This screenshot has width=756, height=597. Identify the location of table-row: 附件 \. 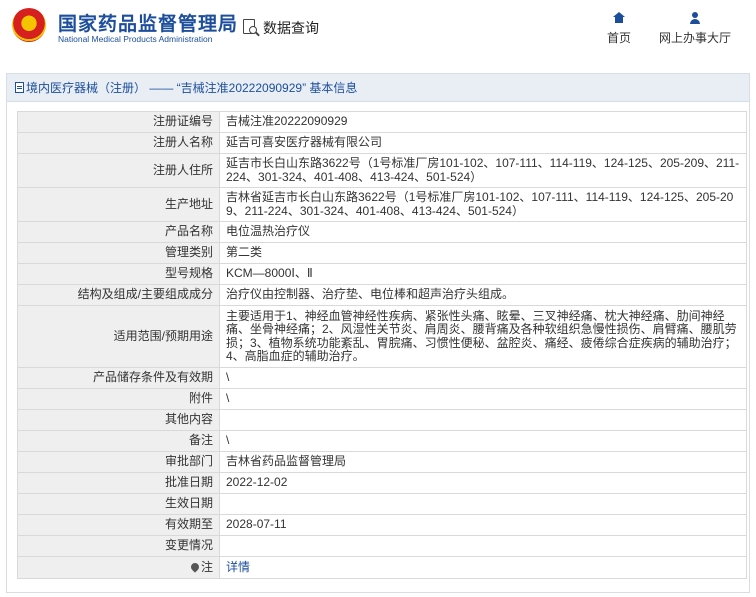
(382, 399).